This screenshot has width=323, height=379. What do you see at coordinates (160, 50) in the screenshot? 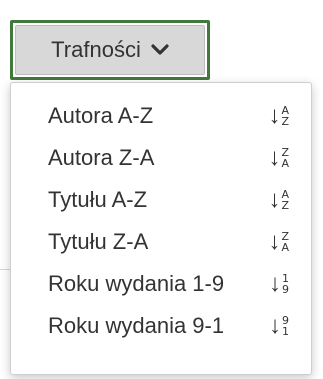
I see `chevron-down-icon` at bounding box center [160, 50].